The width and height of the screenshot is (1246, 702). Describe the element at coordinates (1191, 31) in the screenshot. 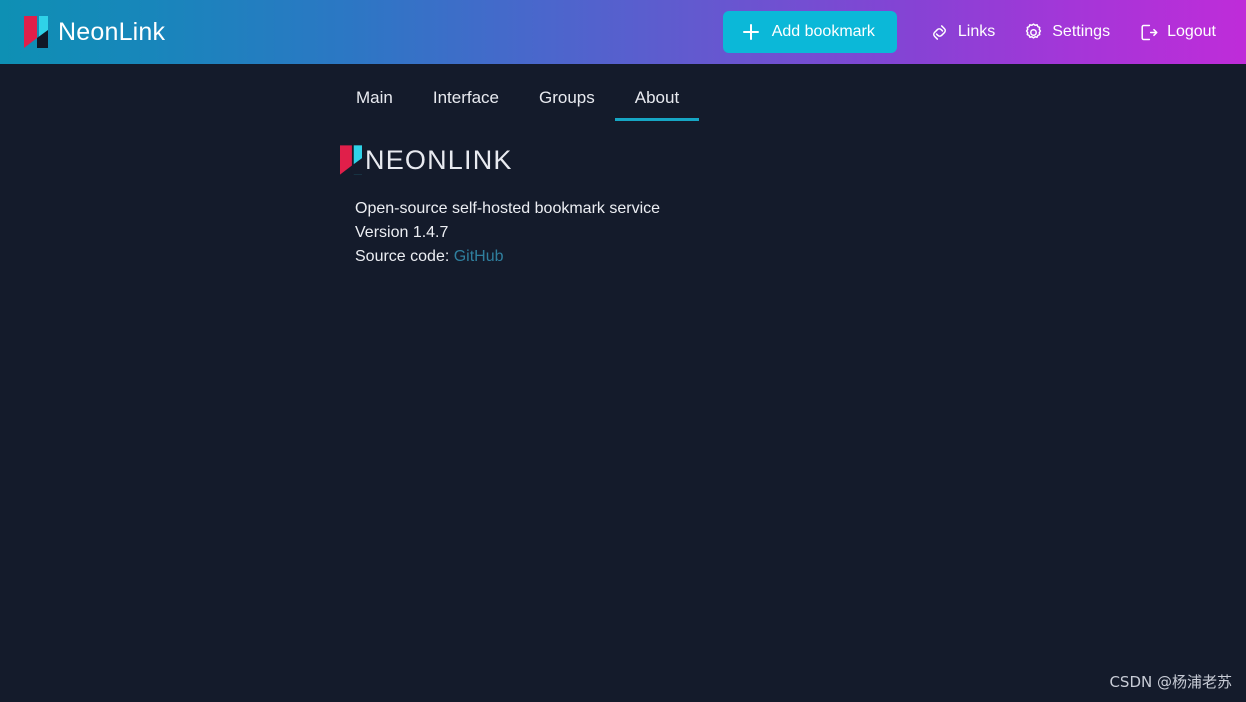

I see `logout-label: Logout` at that location.